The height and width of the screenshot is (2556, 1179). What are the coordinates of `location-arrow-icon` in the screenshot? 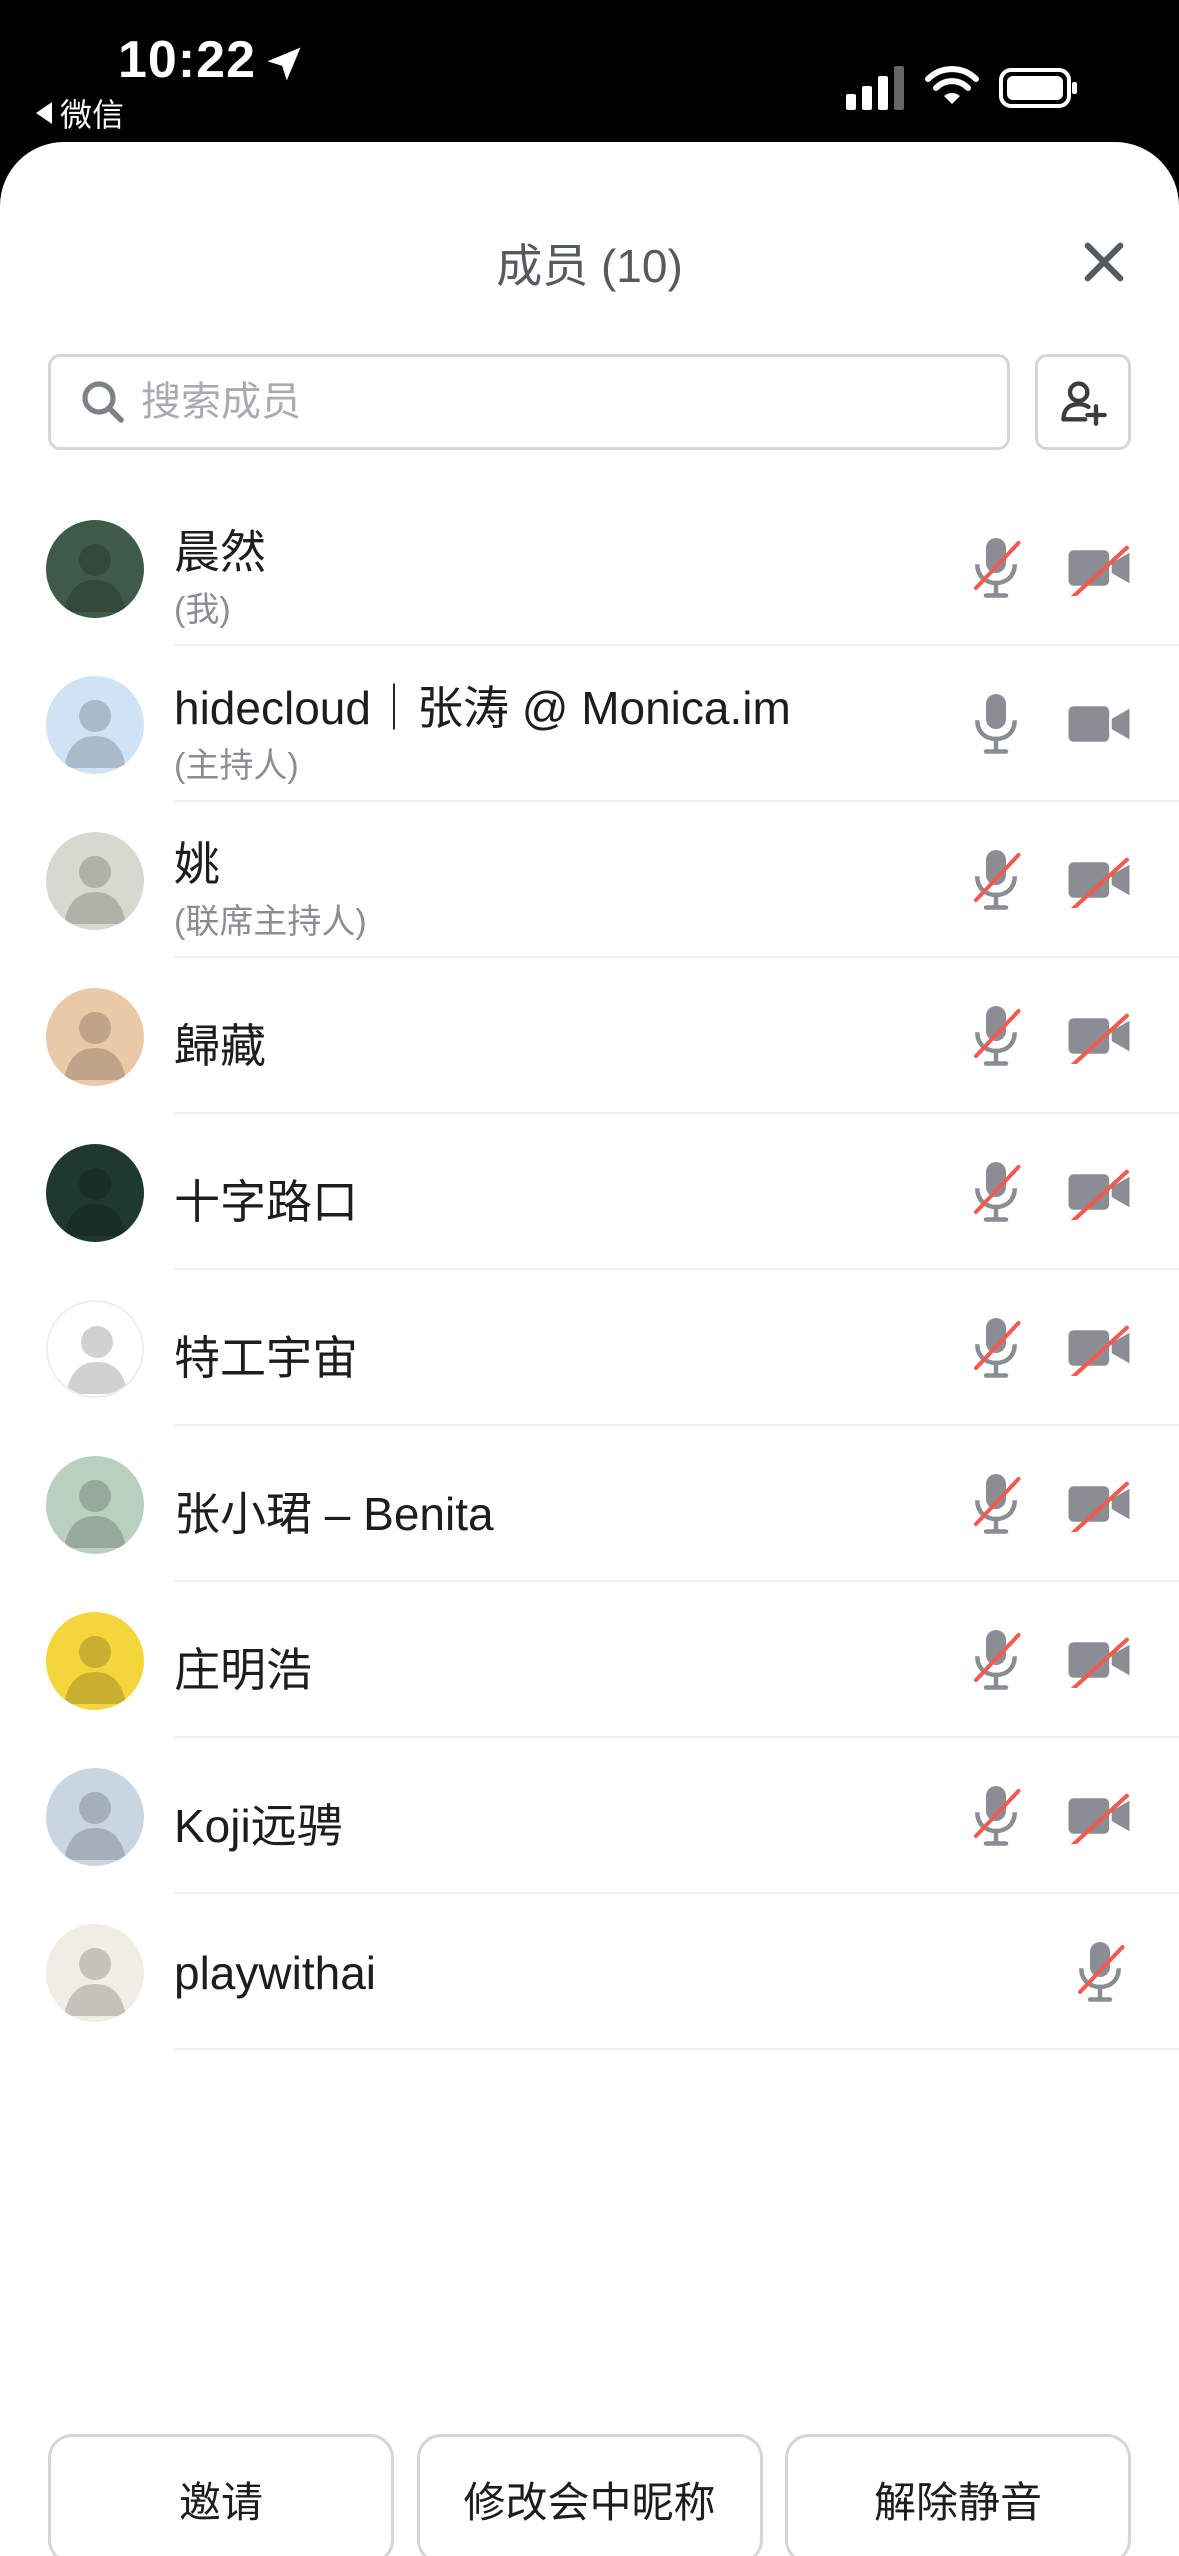 It's located at (284, 64).